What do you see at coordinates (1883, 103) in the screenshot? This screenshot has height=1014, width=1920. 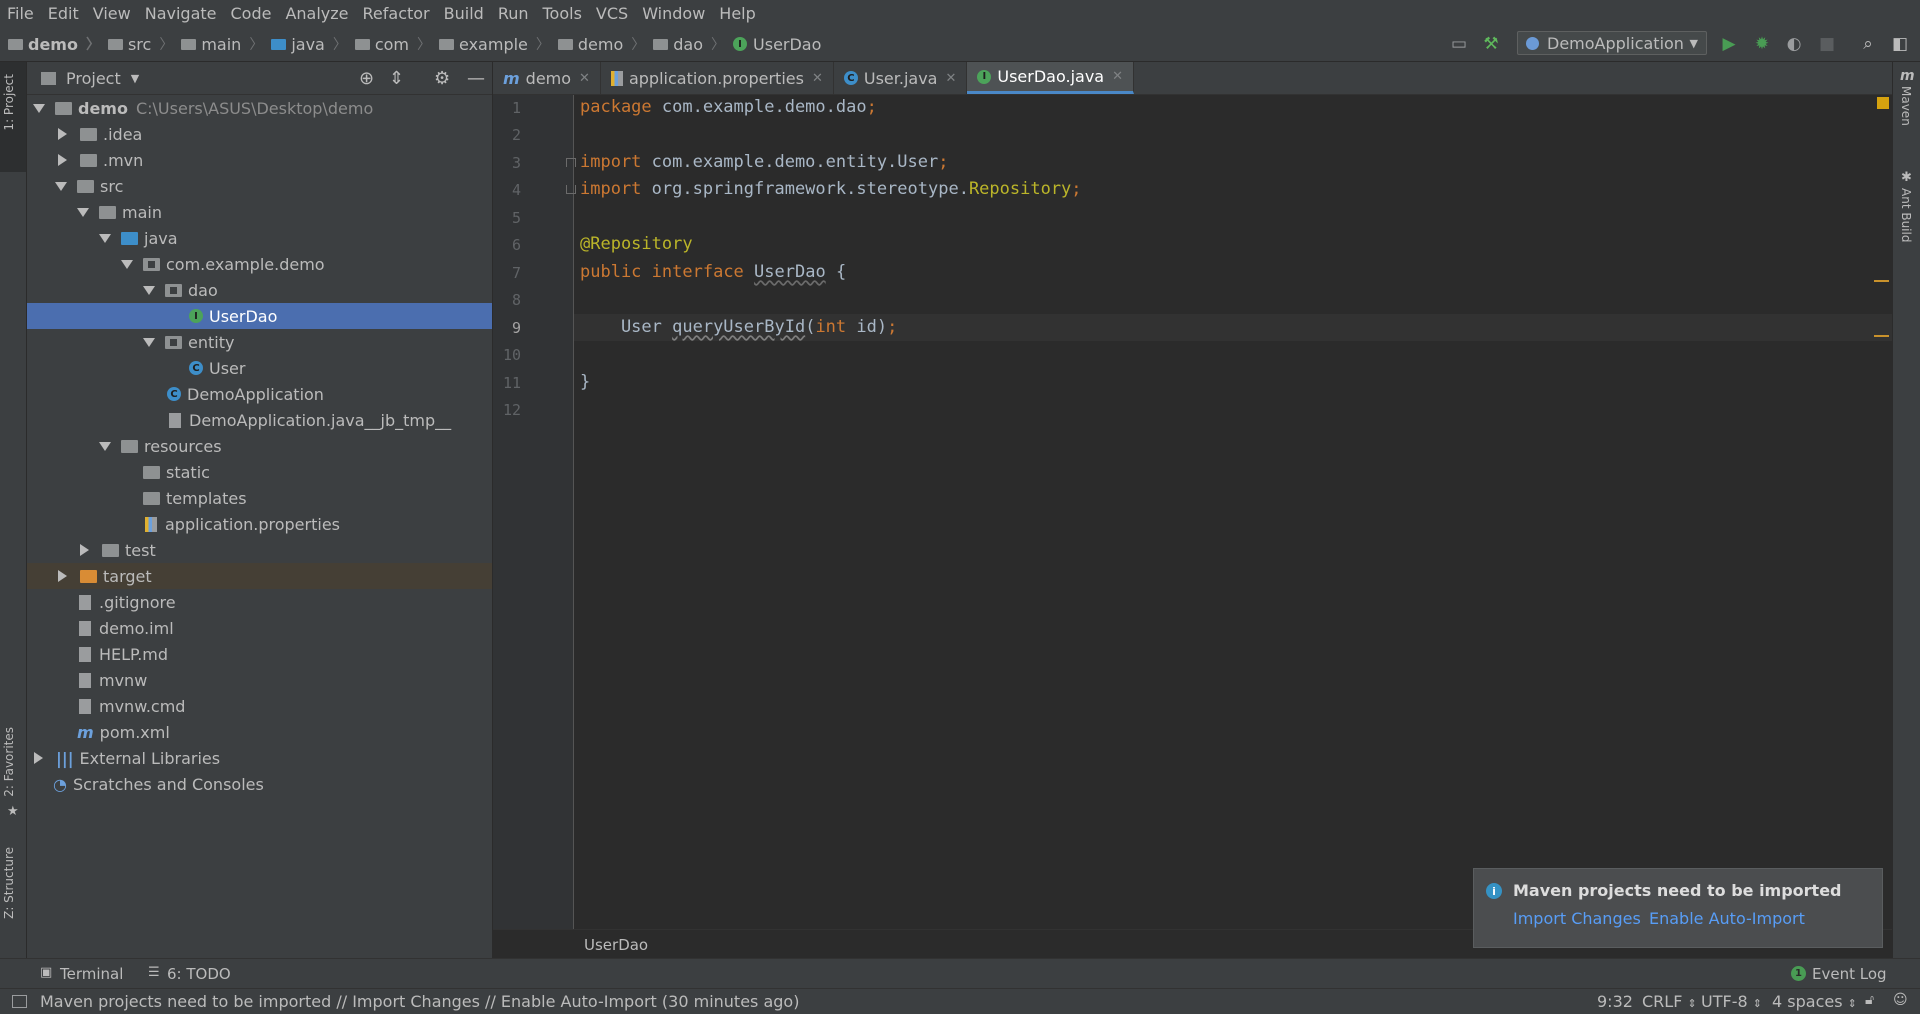 I see `inspection-warning-icon` at bounding box center [1883, 103].